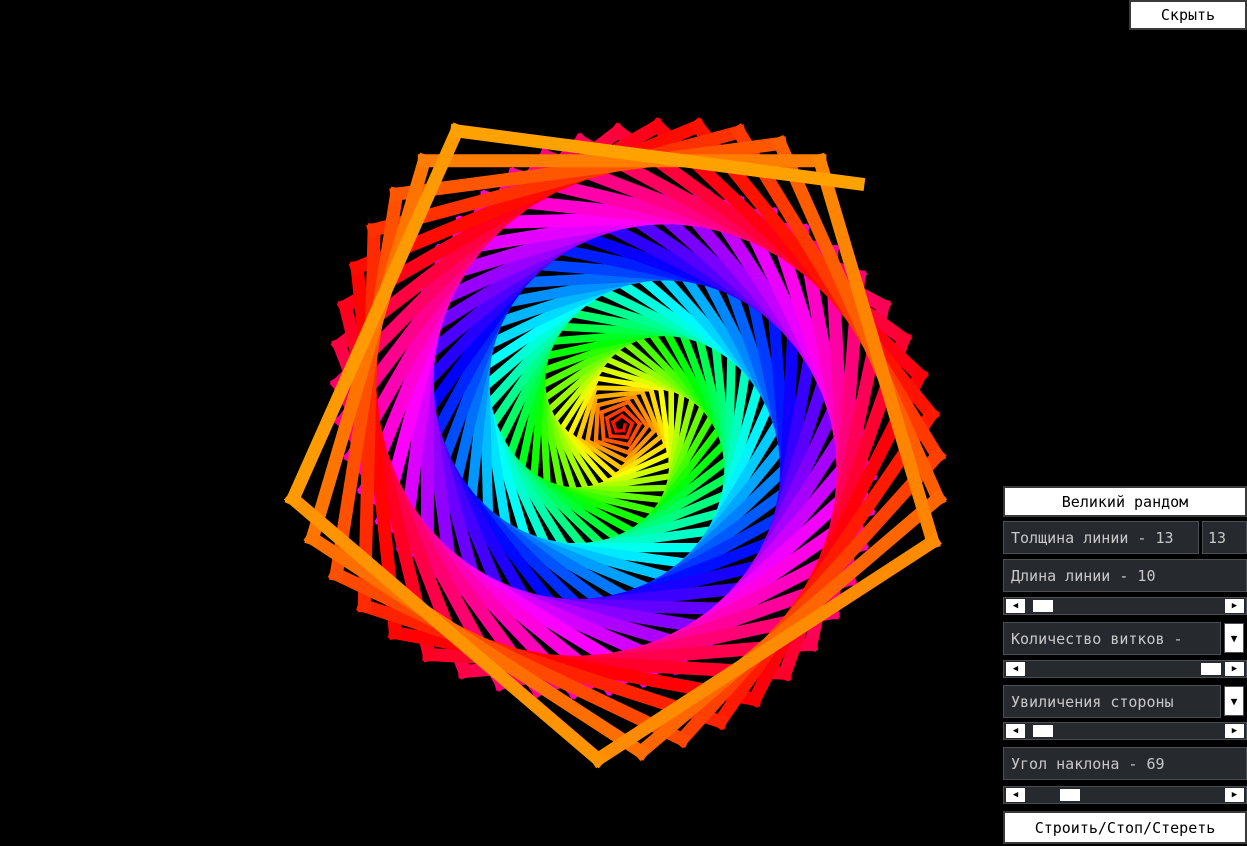 The image size is (1247, 846). I want to click on line-length-label: Длина линии - 10, so click(1125, 575).